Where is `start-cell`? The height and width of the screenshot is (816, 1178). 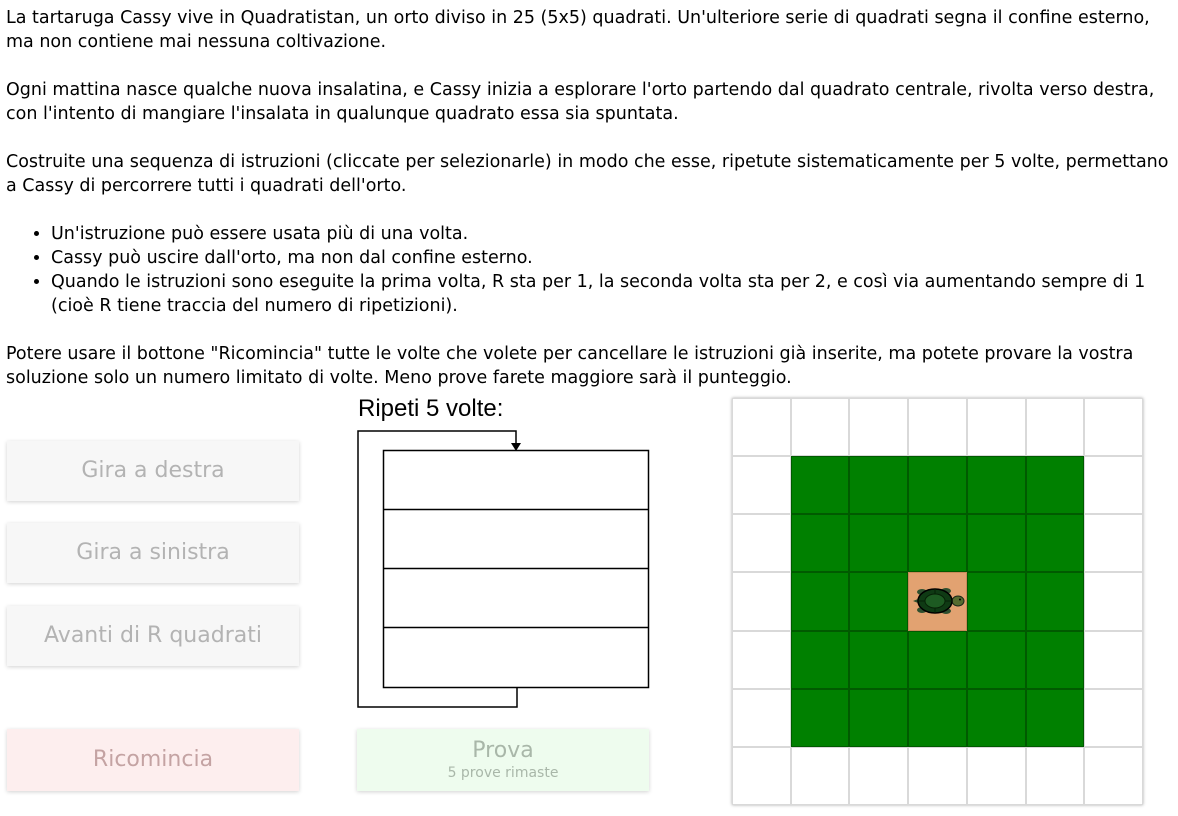 start-cell is located at coordinates (937, 601).